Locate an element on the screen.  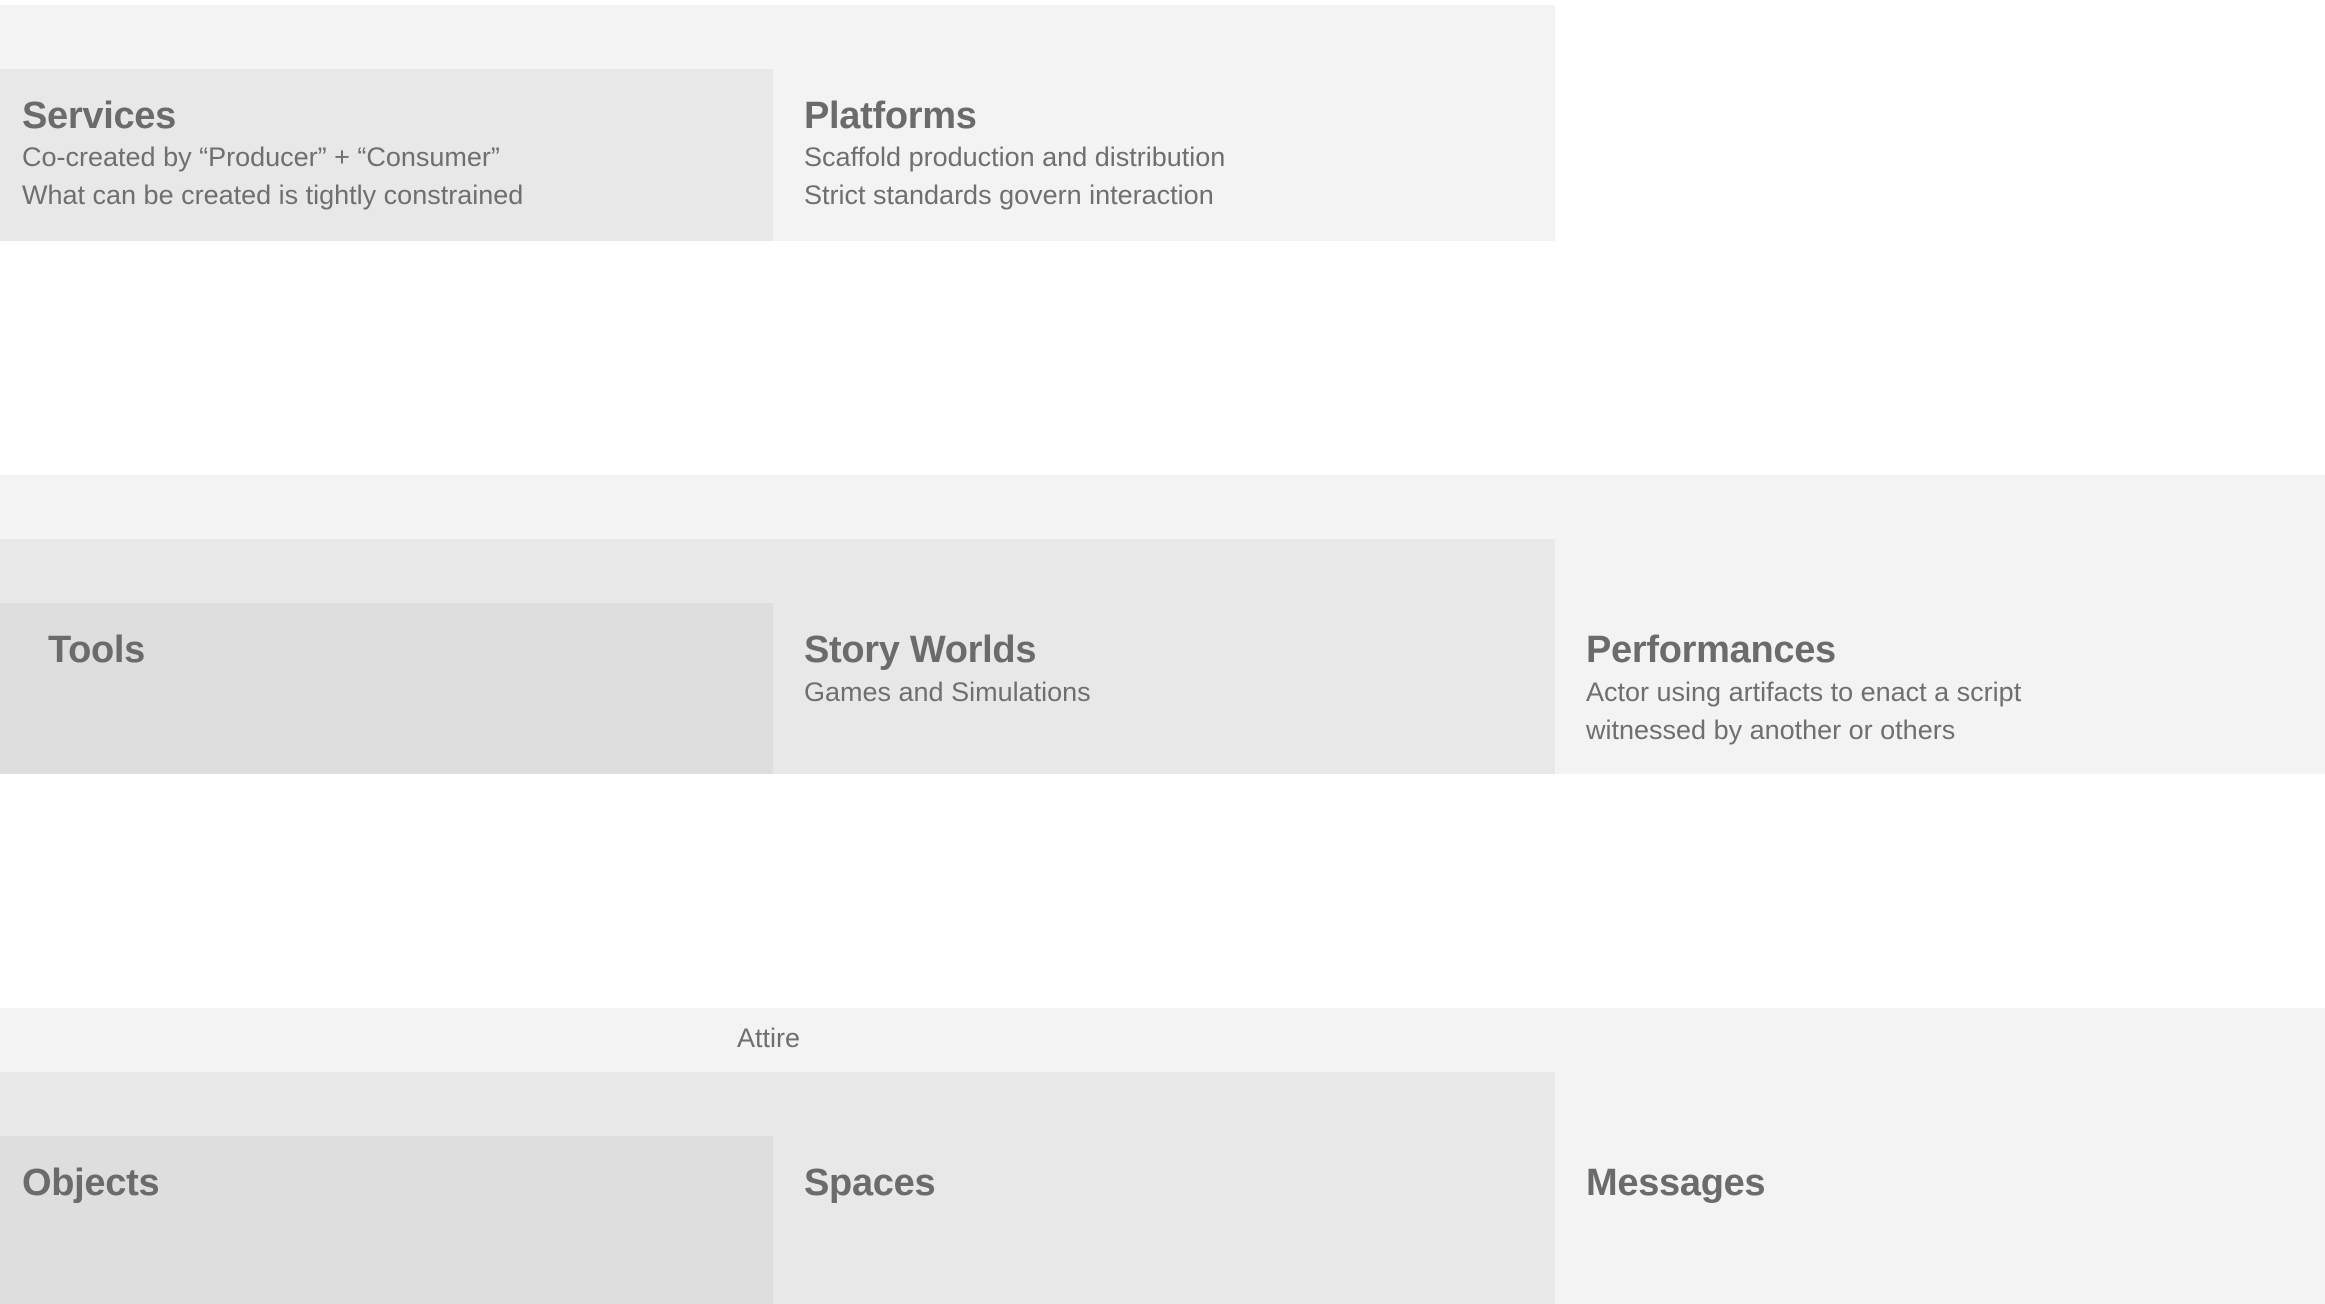
performances-title: Performances is located at coordinates (1711, 650).